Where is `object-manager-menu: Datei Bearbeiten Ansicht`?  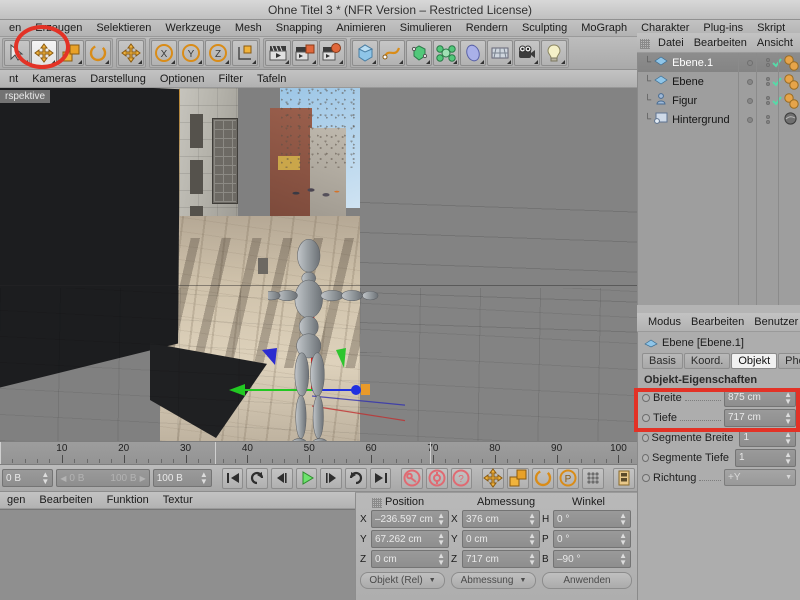
object-manager-menu: Datei Bearbeiten Ansicht is located at coordinates (718, 43).